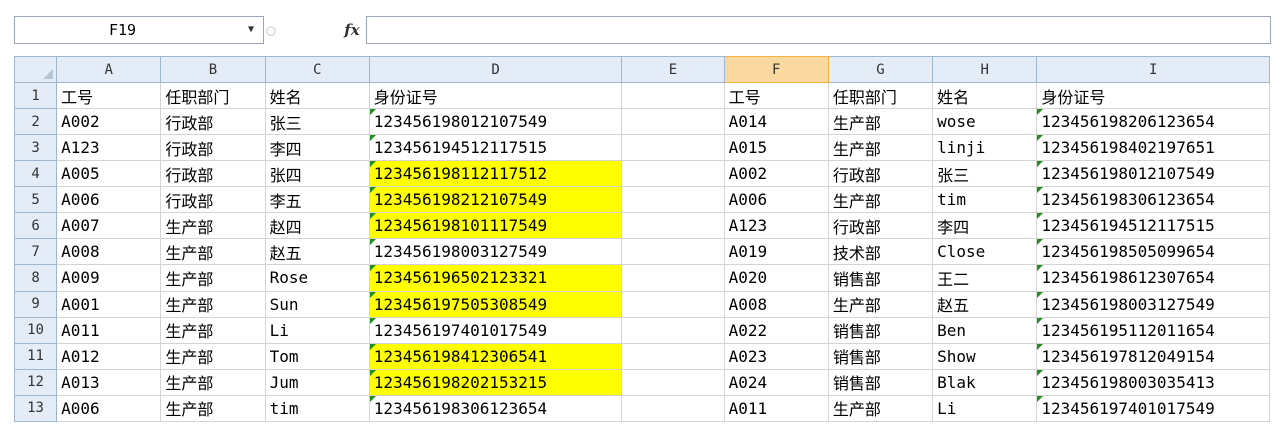 This screenshot has height=442, width=1282. I want to click on column-header-a: A, so click(109, 69).